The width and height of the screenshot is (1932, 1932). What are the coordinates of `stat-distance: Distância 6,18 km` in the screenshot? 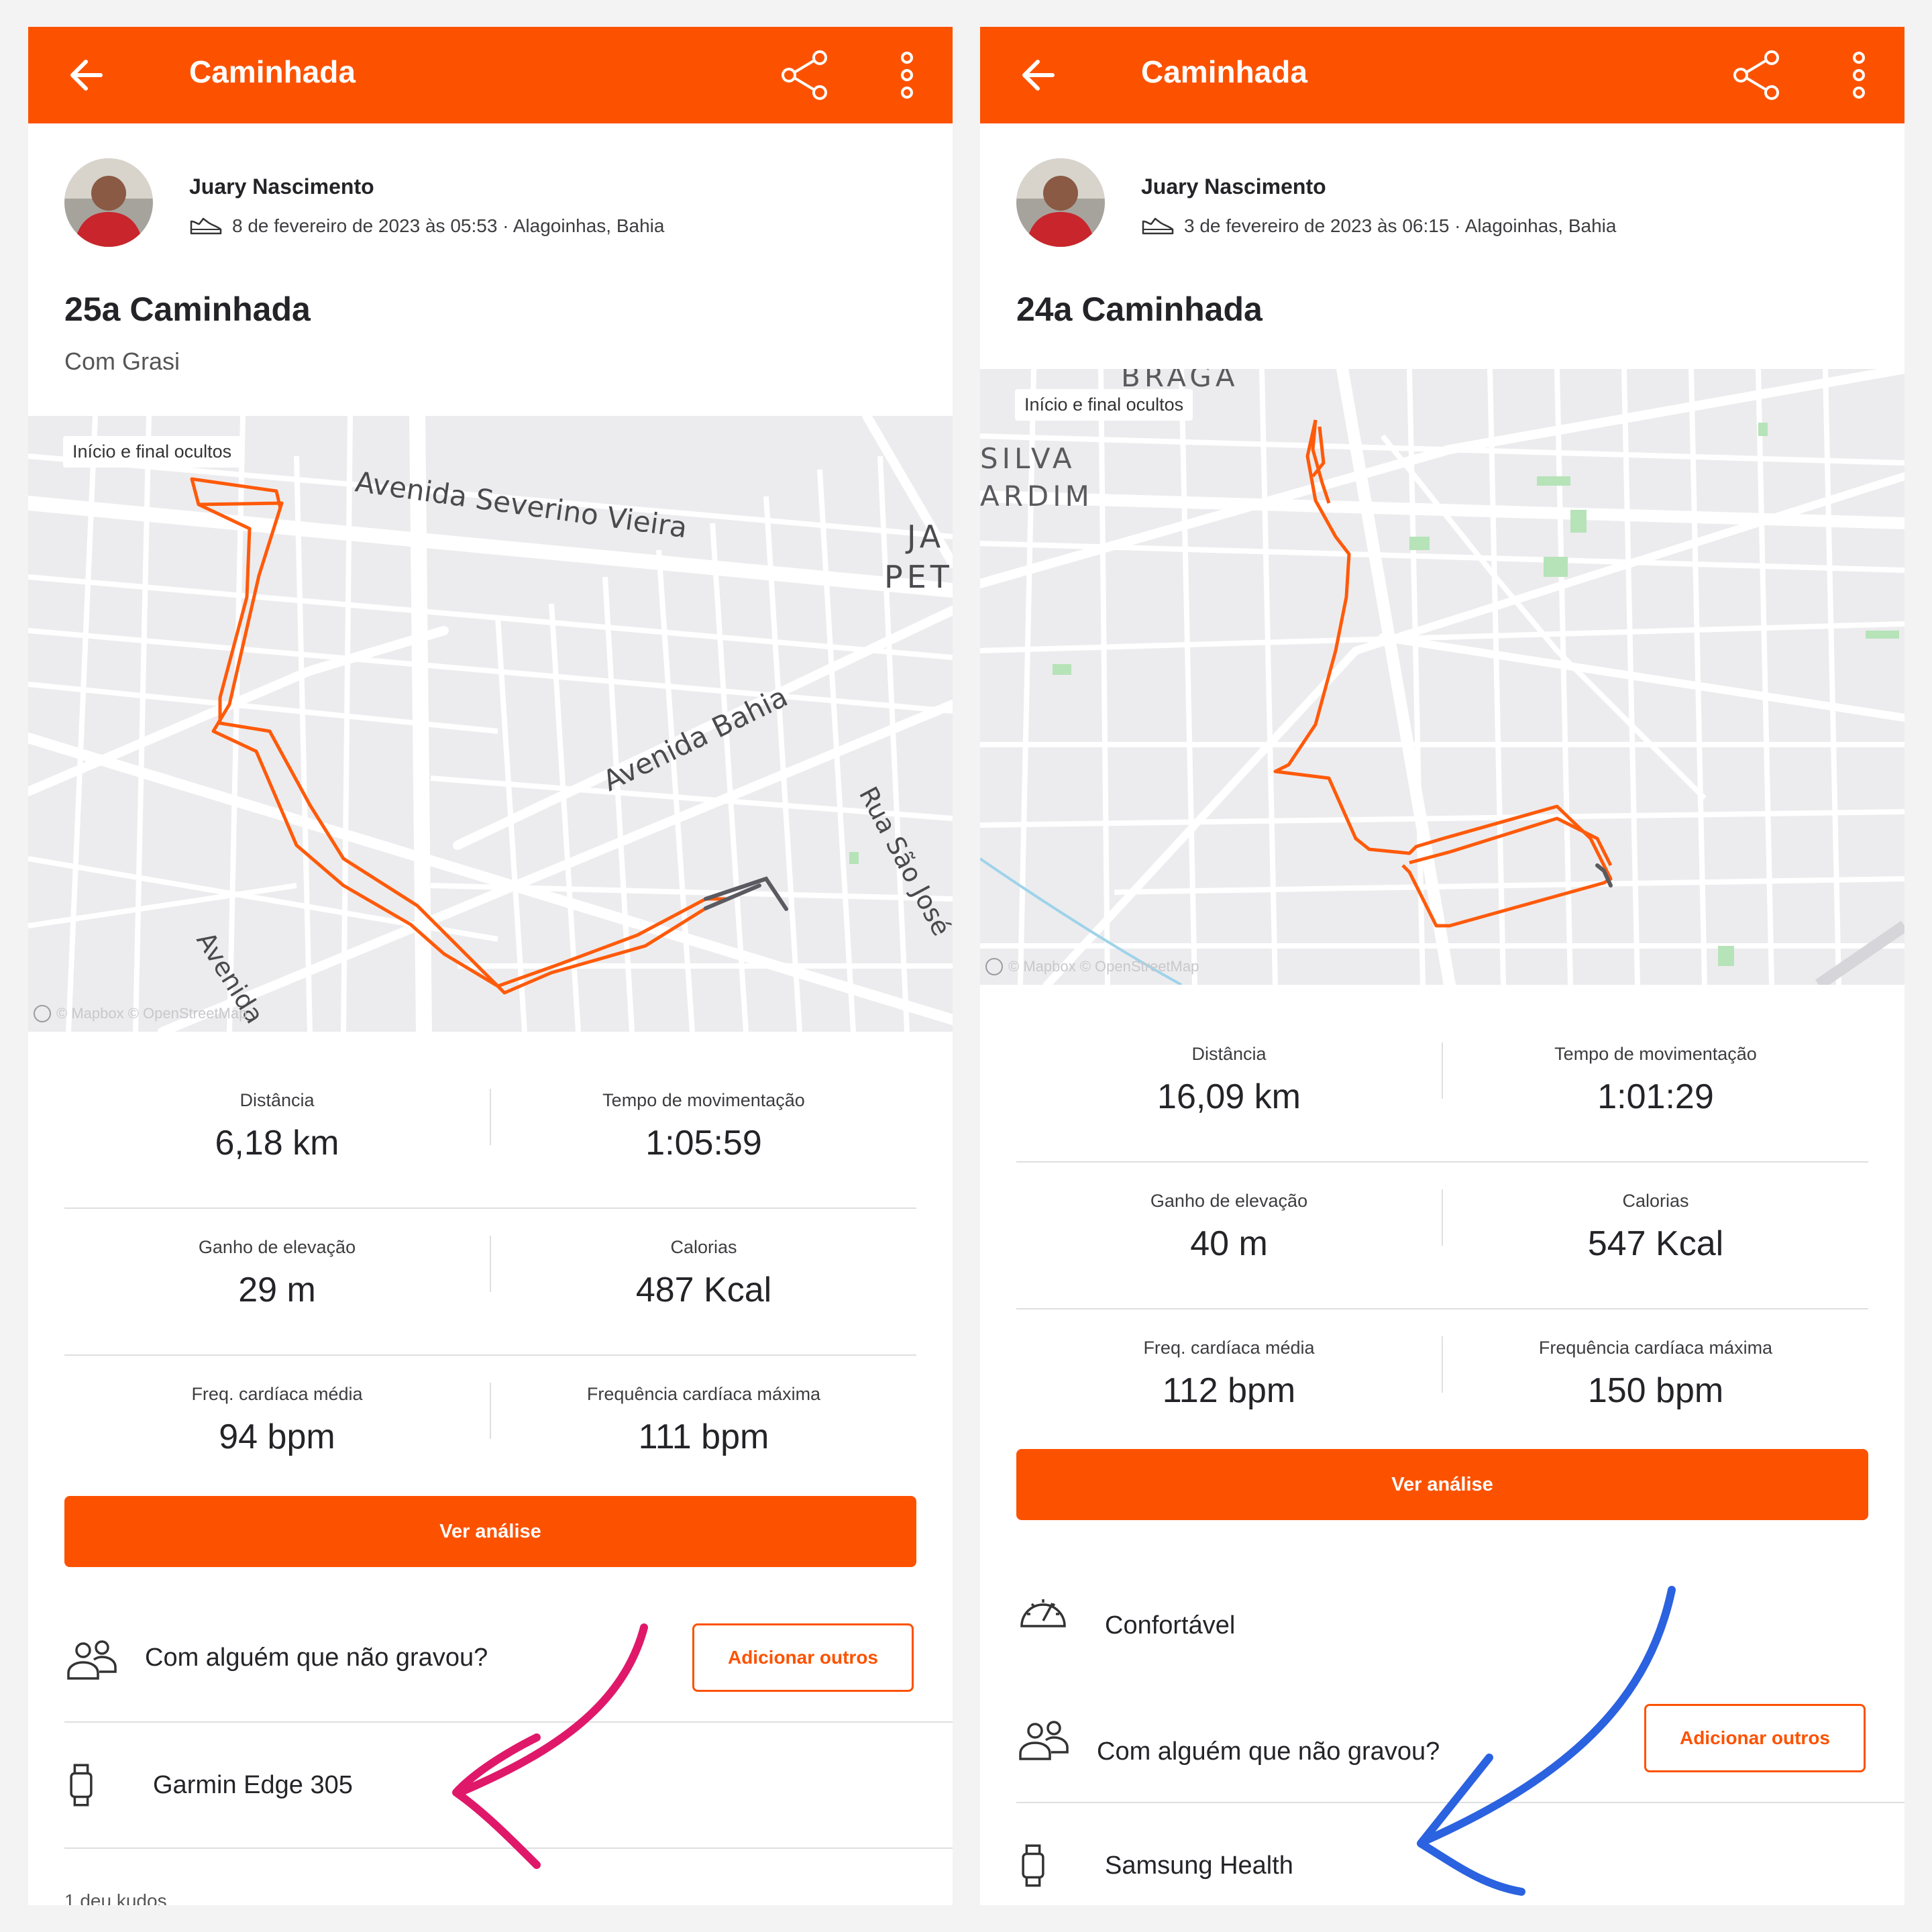 It's located at (277, 1126).